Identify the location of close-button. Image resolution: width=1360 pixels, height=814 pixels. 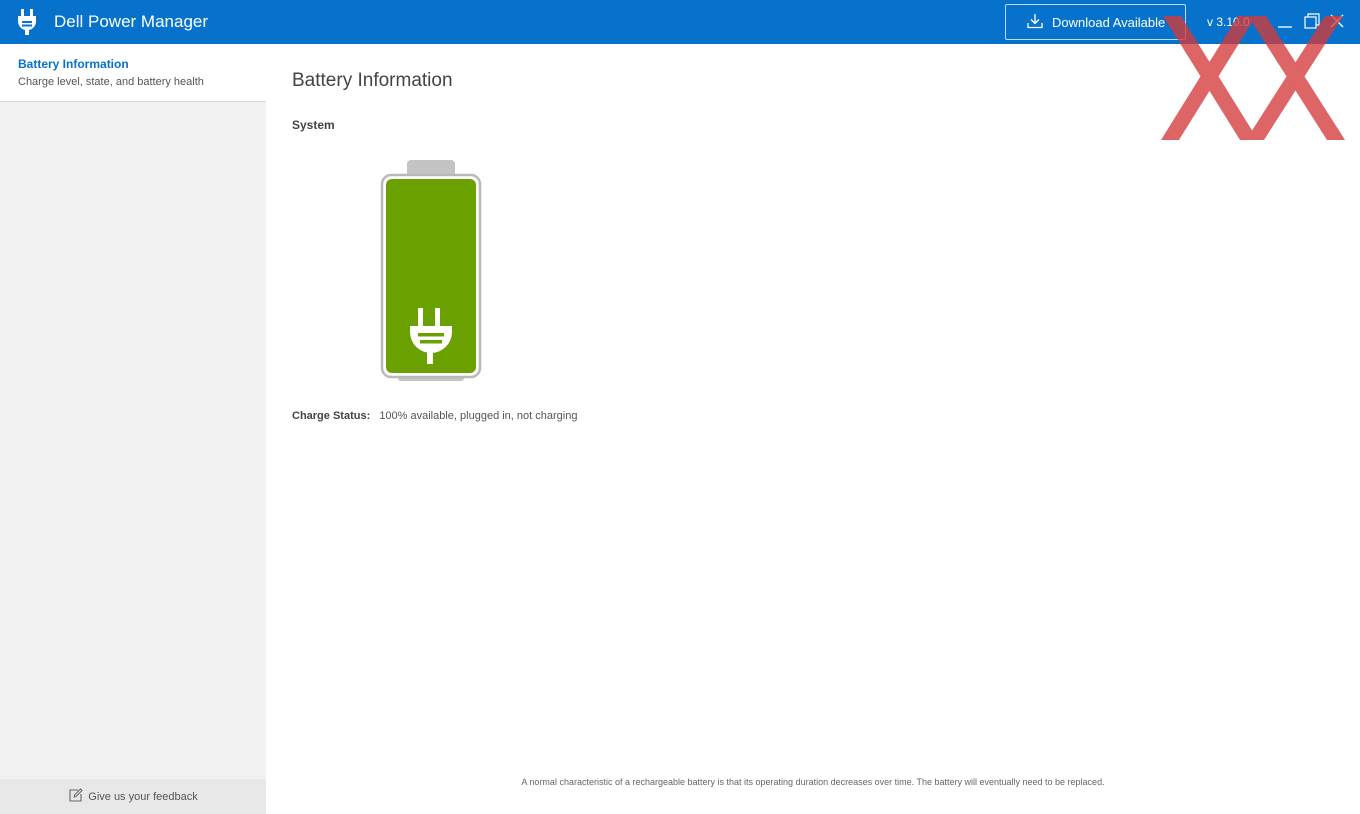
(1337, 21).